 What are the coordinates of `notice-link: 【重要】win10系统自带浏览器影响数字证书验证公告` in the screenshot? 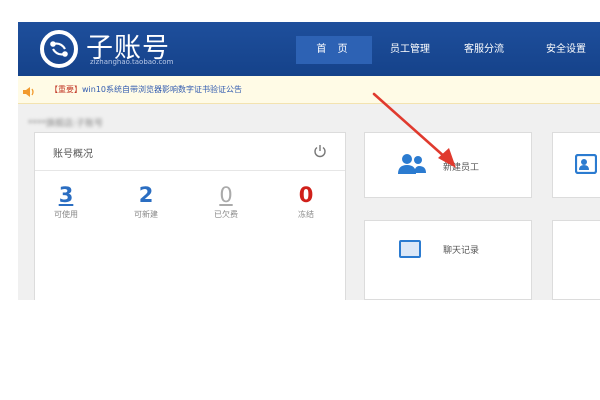 It's located at (146, 89).